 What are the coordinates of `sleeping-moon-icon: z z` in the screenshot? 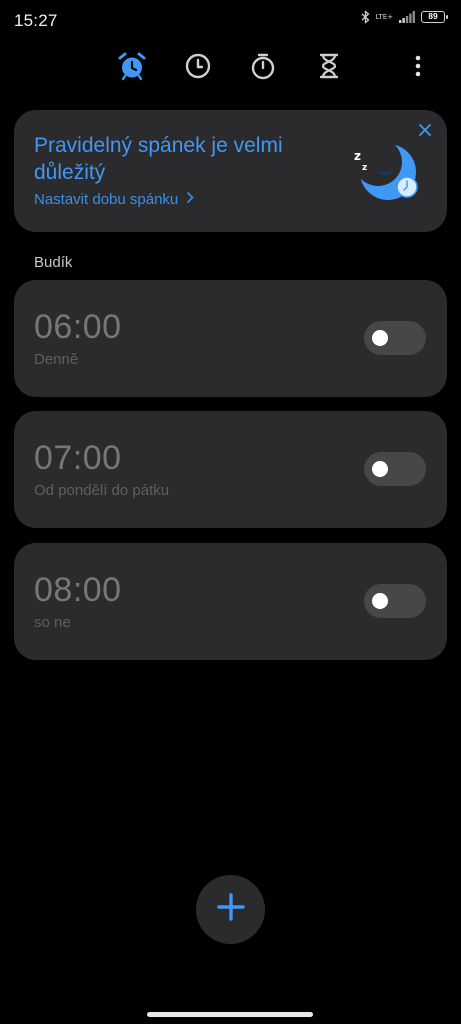 It's located at (386, 175).